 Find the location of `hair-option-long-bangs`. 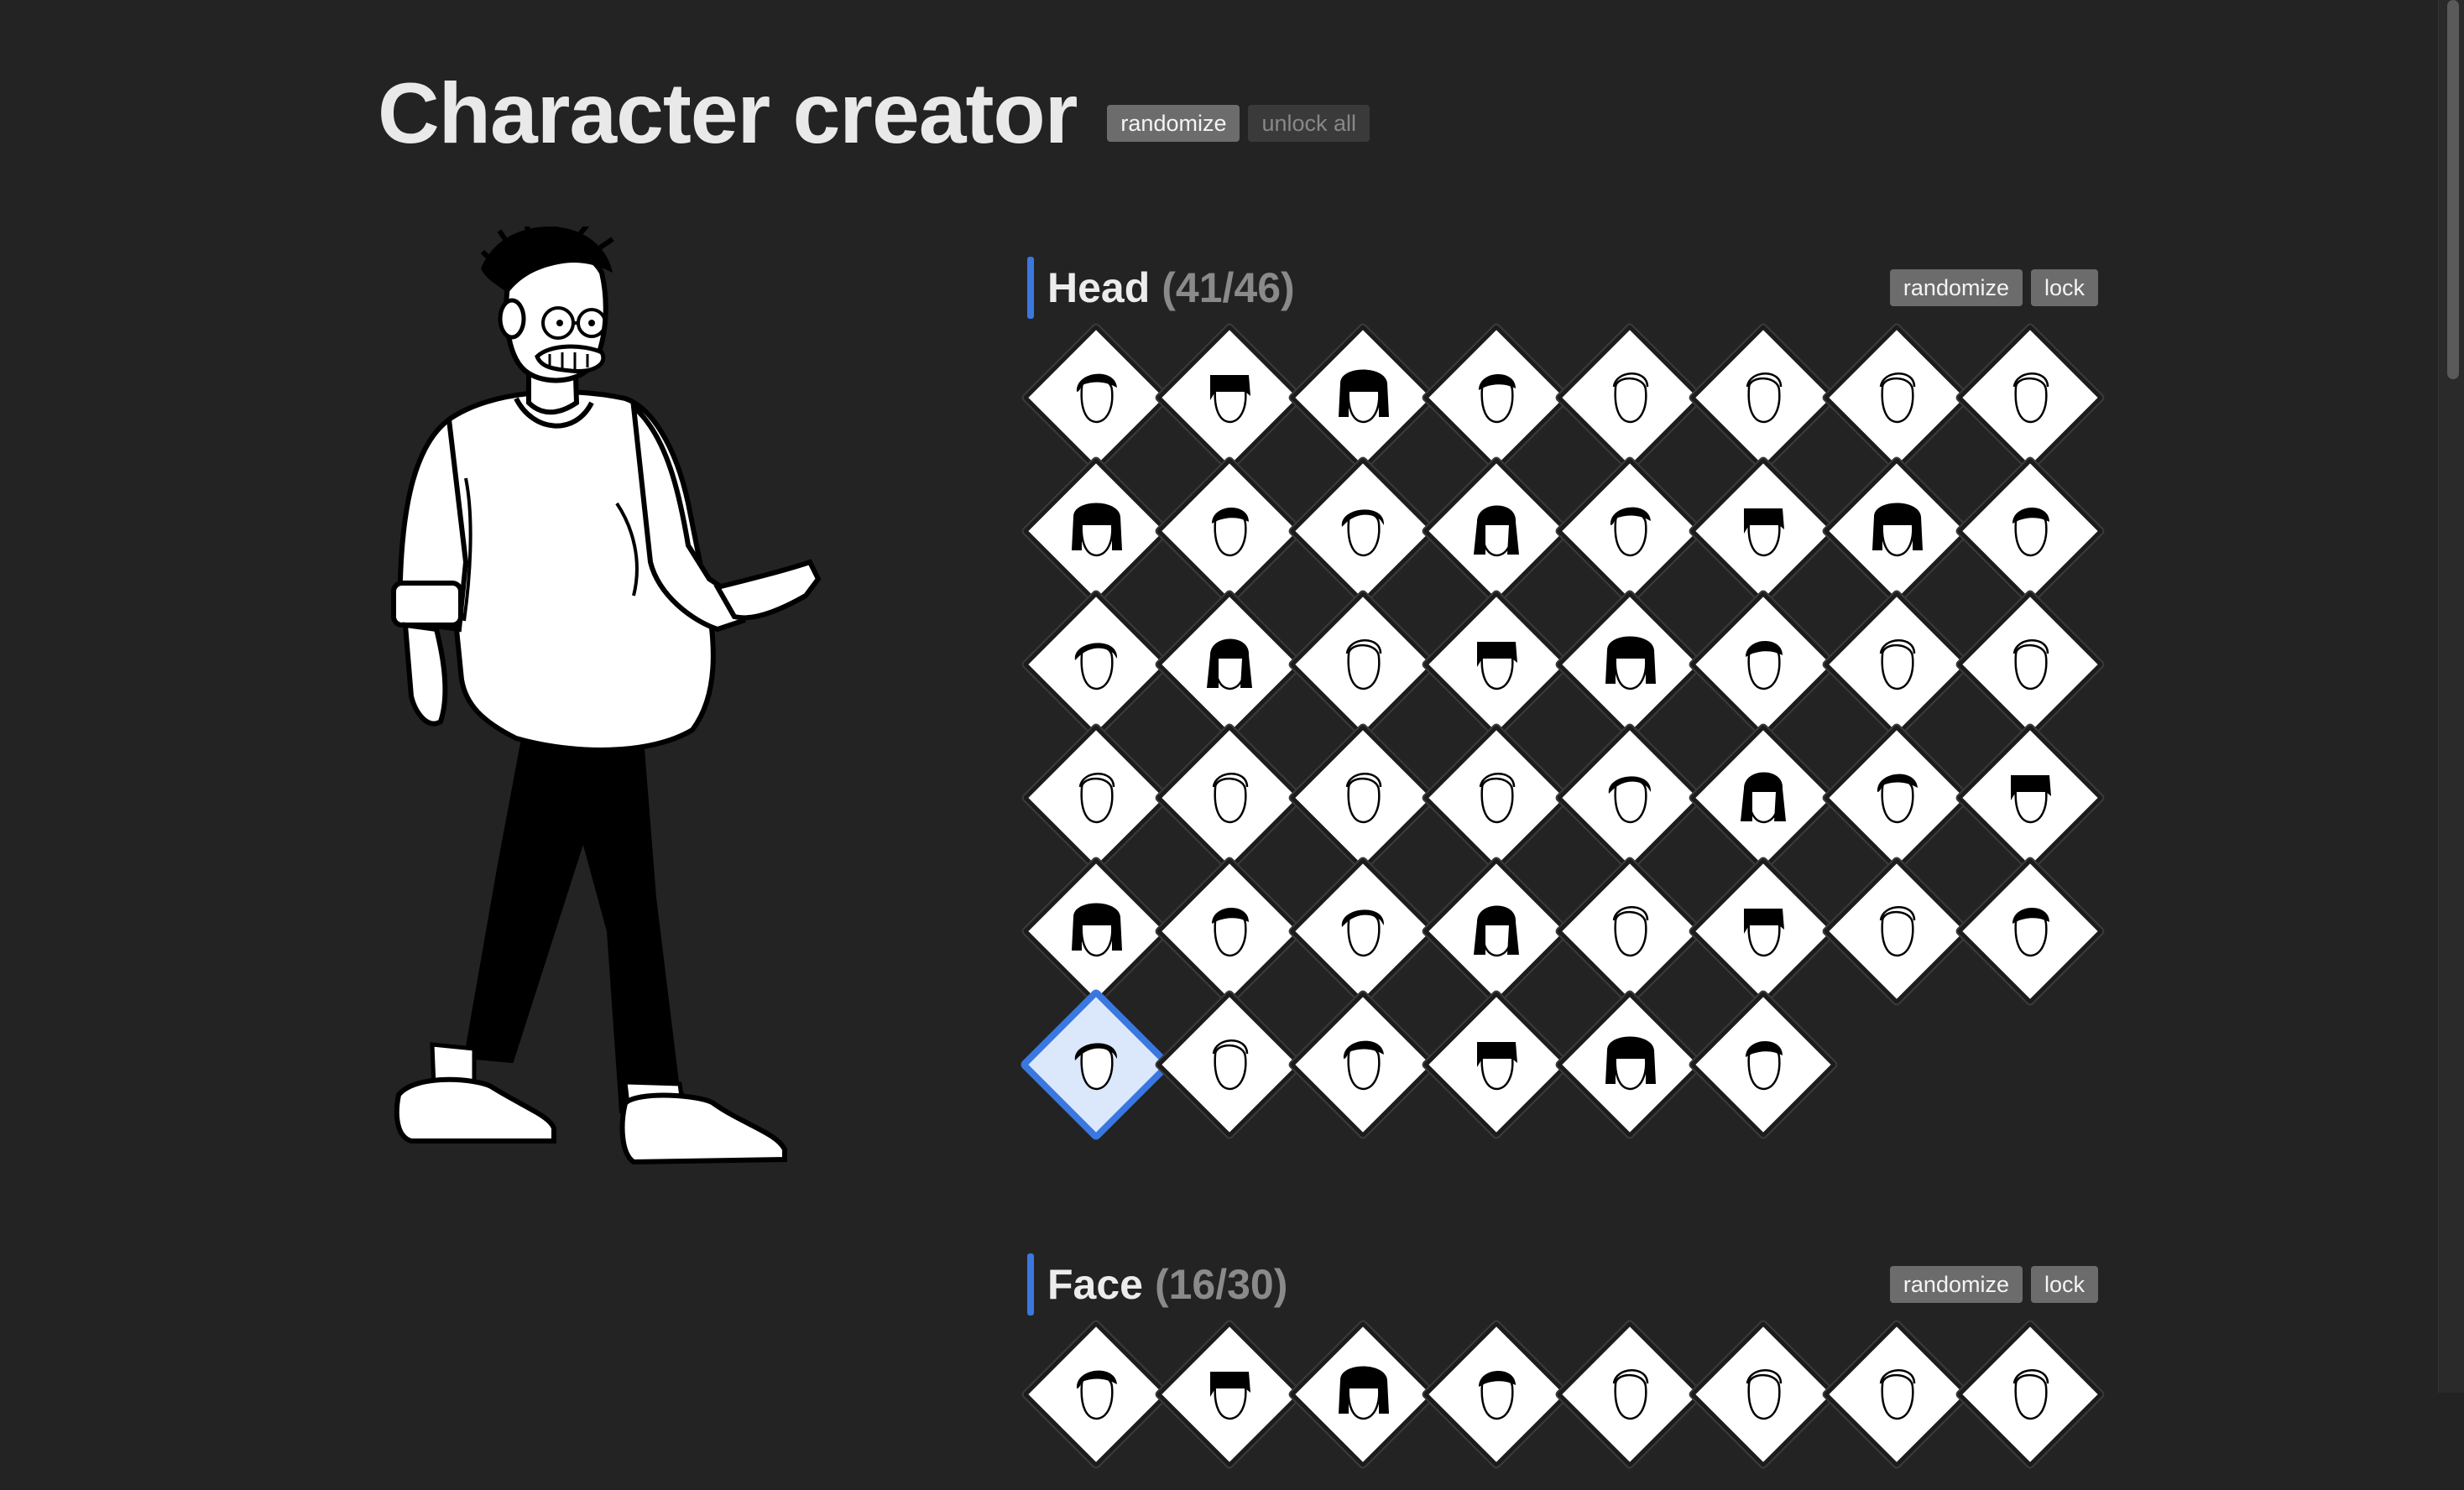

hair-option-long-bangs is located at coordinates (1496, 665).